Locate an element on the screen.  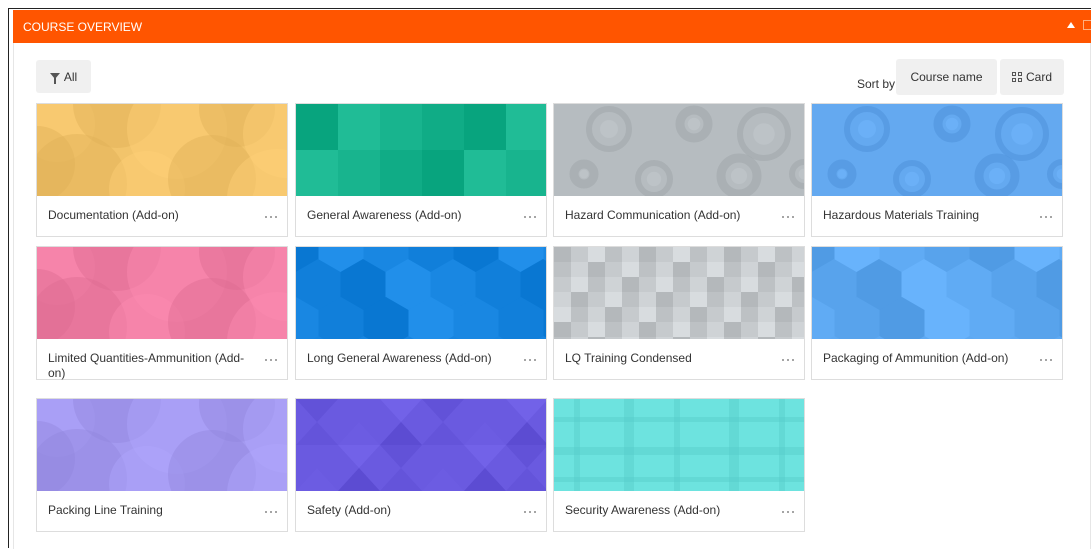
sort-dropdown-button: Course name is located at coordinates (946, 77).